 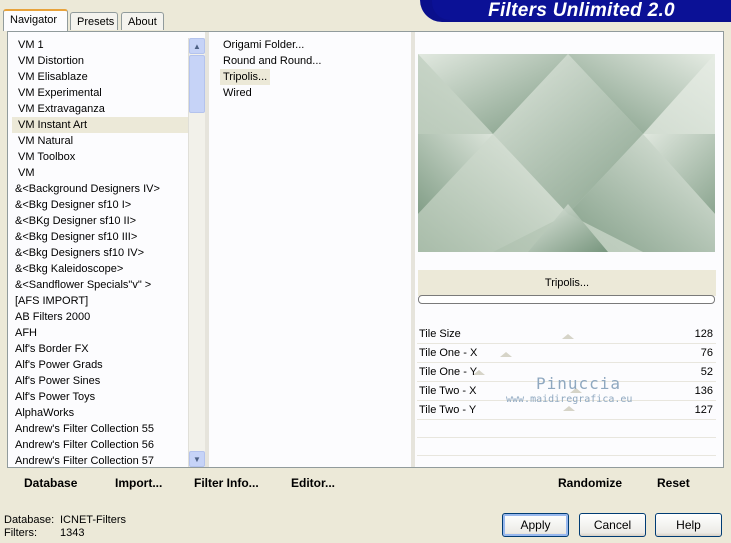 What do you see at coordinates (100, 221) in the screenshot?
I see `category-item: &<BKg Designer sf10 II>` at bounding box center [100, 221].